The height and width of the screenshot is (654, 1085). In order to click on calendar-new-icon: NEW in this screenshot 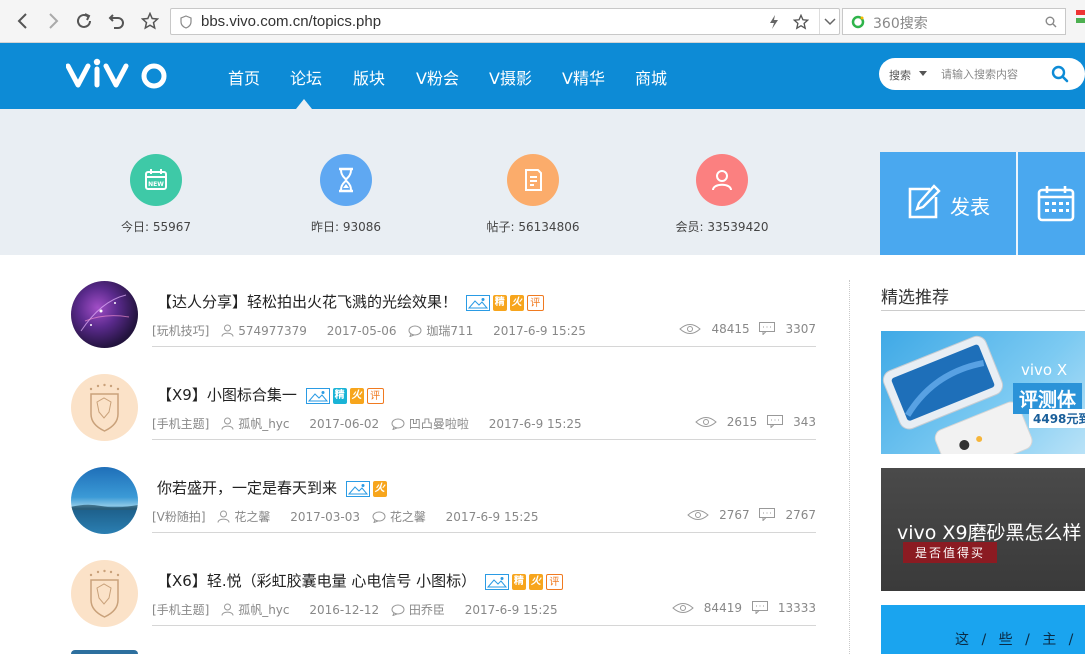, I will do `click(156, 180)`.